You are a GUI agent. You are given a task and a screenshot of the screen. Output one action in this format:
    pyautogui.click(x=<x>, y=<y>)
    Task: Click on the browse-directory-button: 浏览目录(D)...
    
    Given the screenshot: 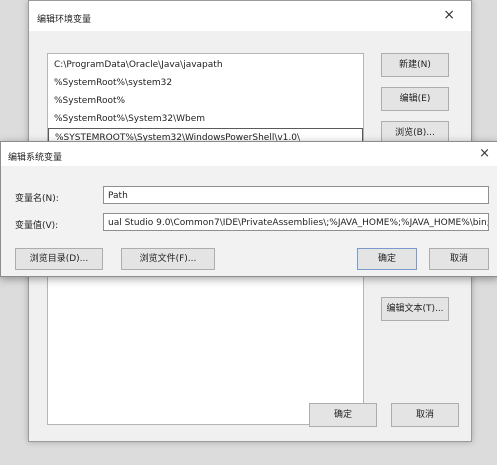 What is the action you would take?
    pyautogui.click(x=59, y=259)
    